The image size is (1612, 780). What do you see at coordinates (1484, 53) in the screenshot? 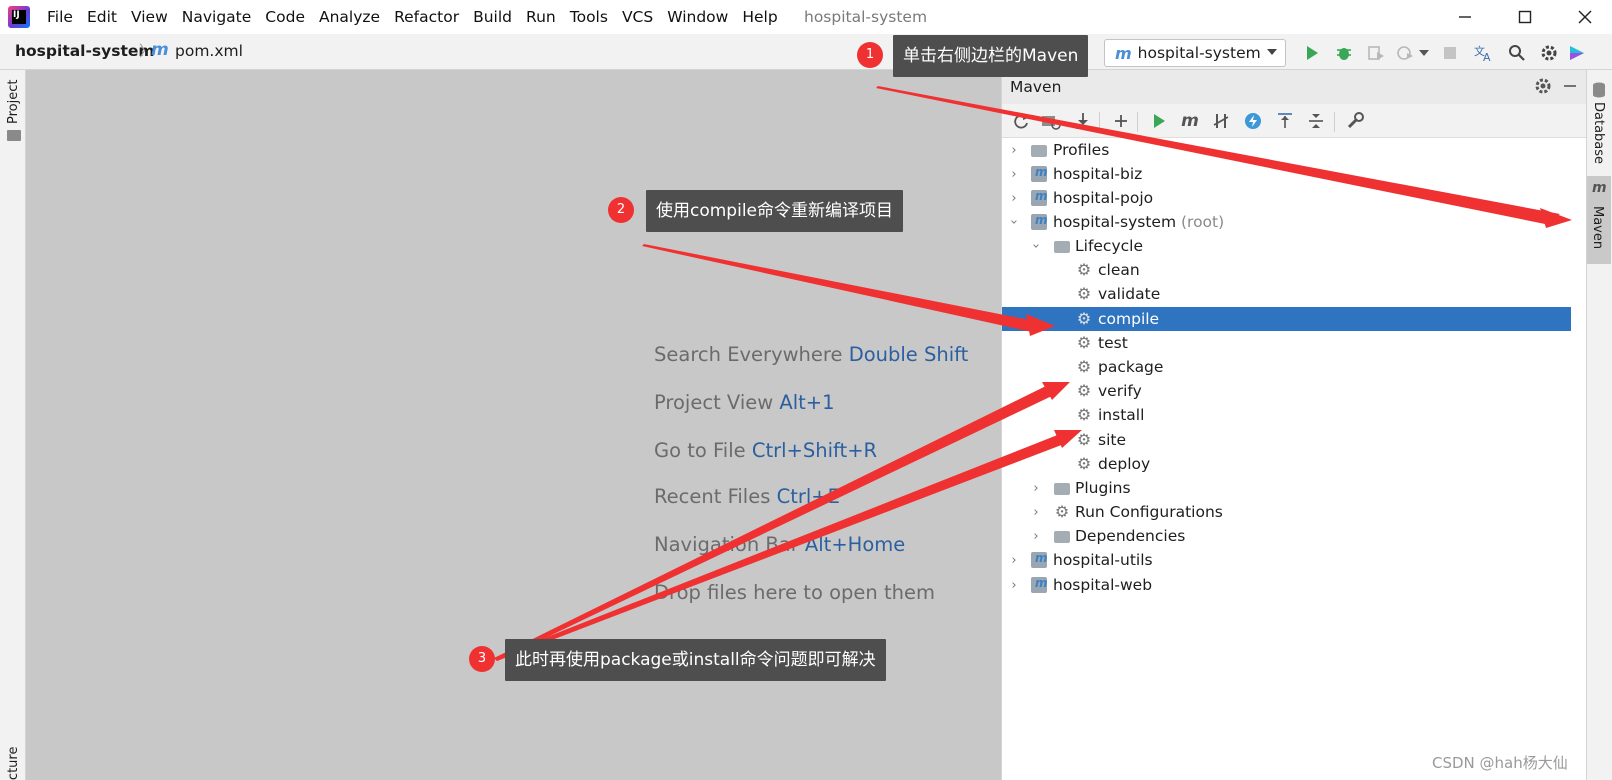
I see `translate-button: 文A` at bounding box center [1484, 53].